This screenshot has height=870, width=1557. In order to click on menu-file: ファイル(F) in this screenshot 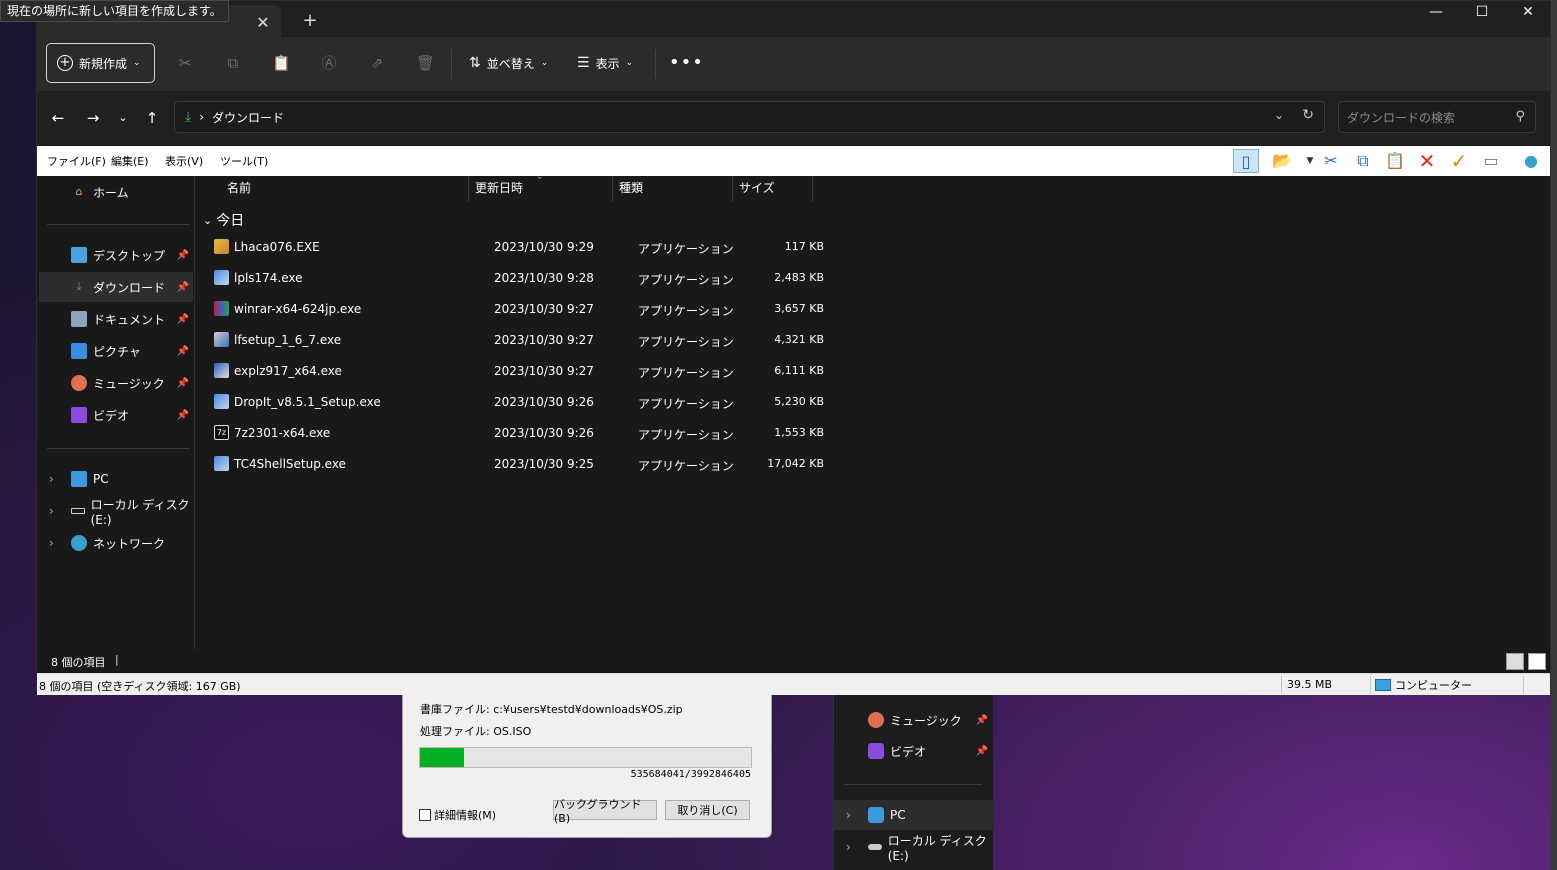, I will do `click(76, 161)`.